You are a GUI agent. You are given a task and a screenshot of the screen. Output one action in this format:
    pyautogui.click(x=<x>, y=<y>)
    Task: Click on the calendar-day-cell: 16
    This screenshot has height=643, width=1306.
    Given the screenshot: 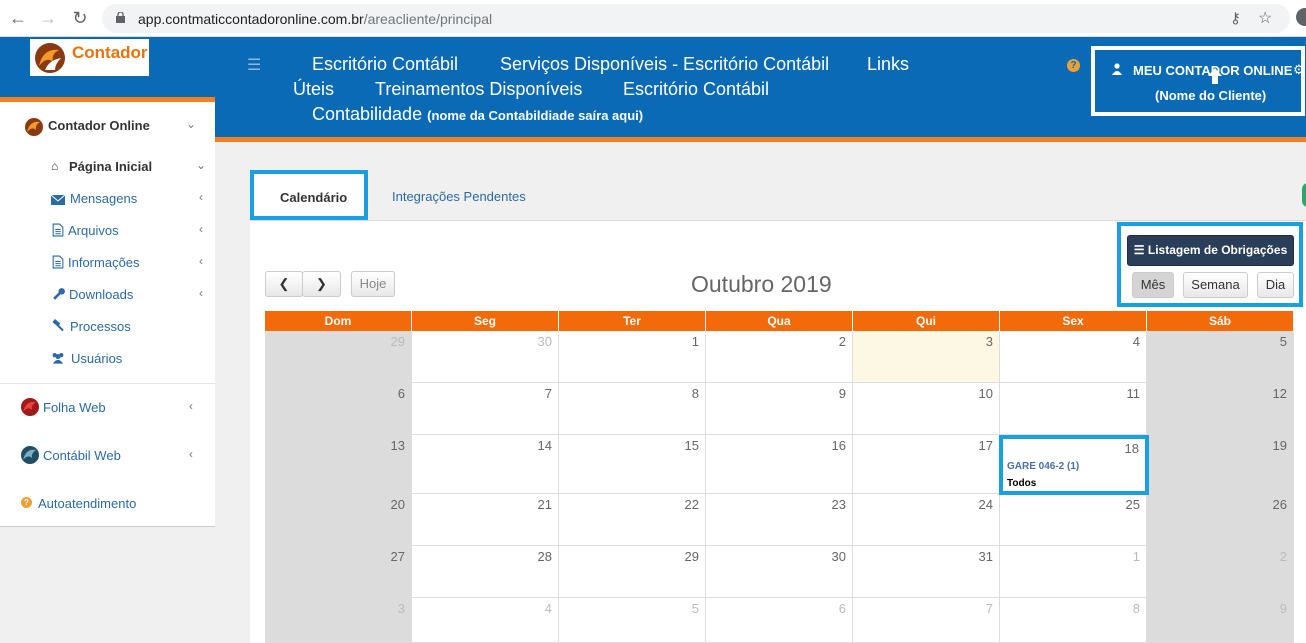 What is the action you would take?
    pyautogui.click(x=779, y=464)
    